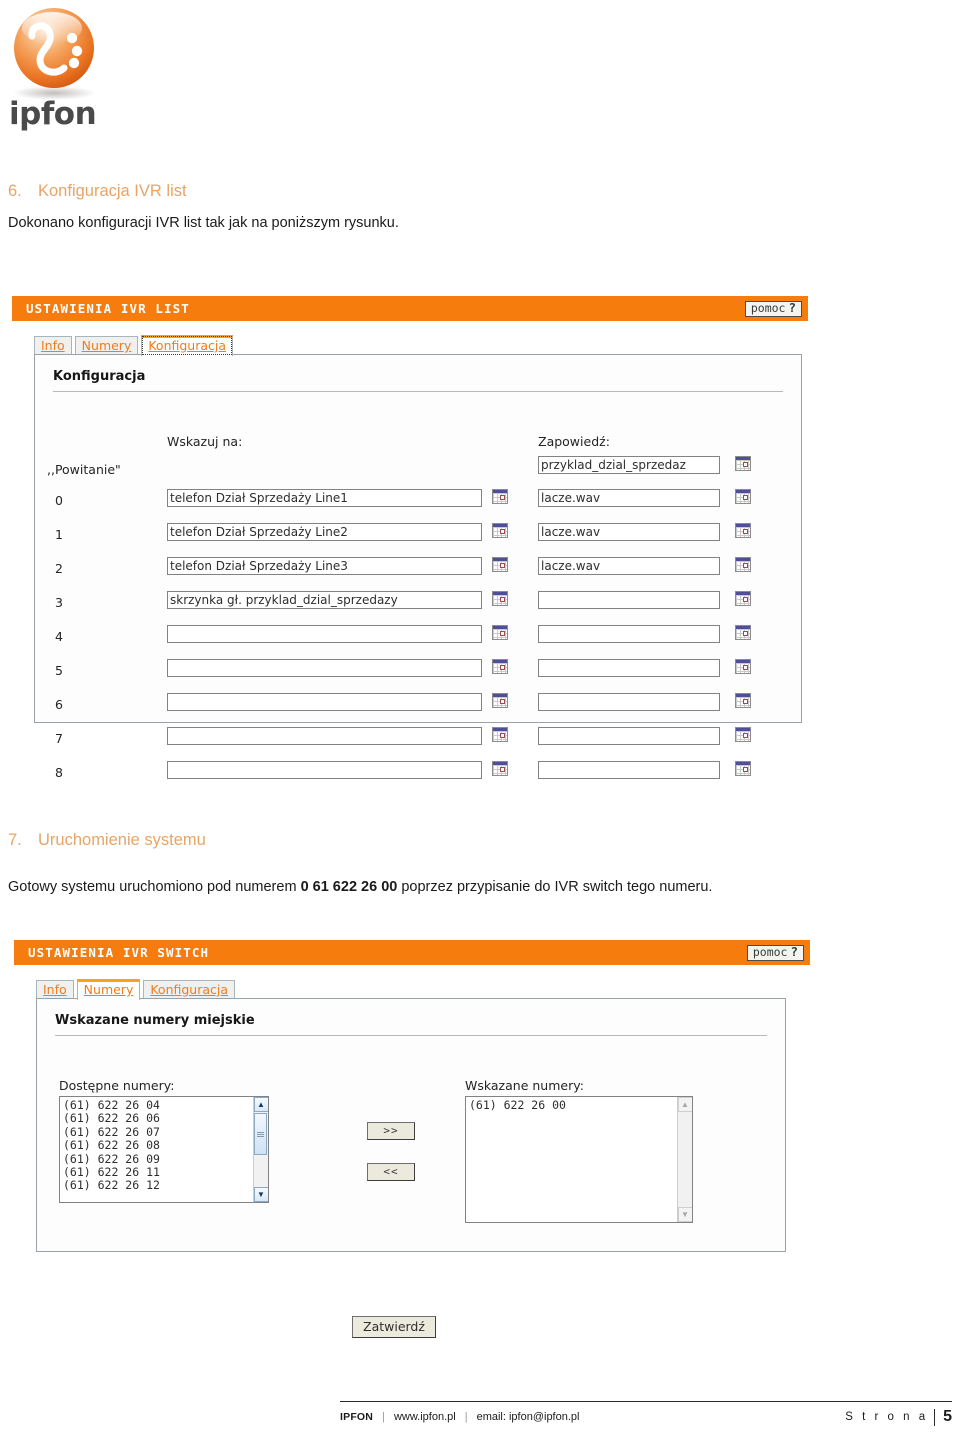 This screenshot has height=1436, width=960. I want to click on logo-wordmark: ipfon, so click(53, 114).